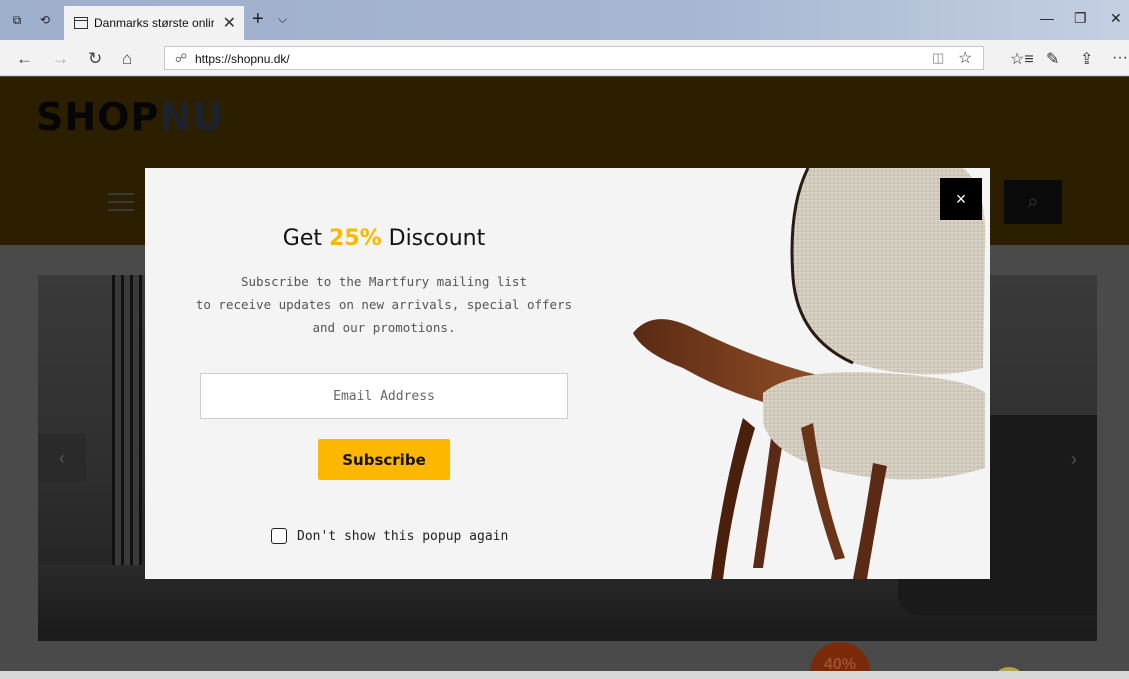  What do you see at coordinates (121, 202) in the screenshot?
I see `menu-icon` at bounding box center [121, 202].